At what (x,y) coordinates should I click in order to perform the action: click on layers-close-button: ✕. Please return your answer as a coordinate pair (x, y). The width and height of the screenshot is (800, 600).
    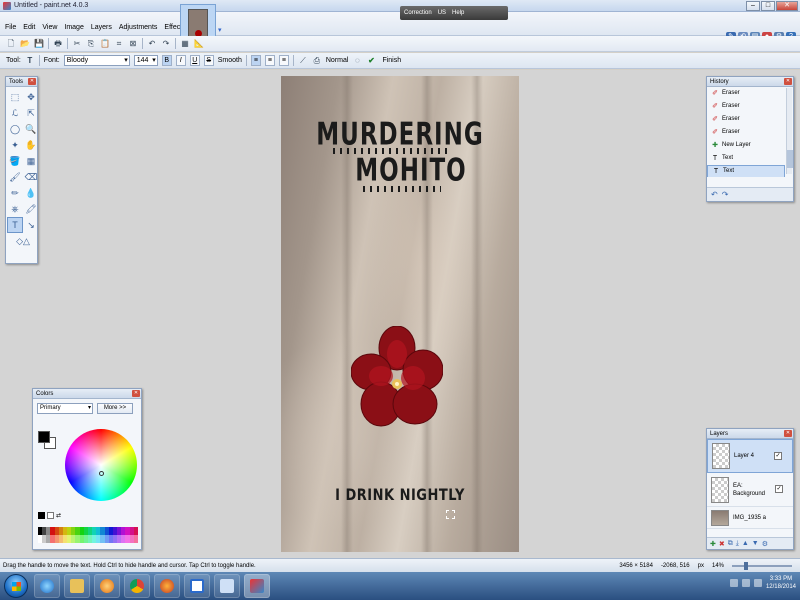
    Looking at the image, I should click on (788, 433).